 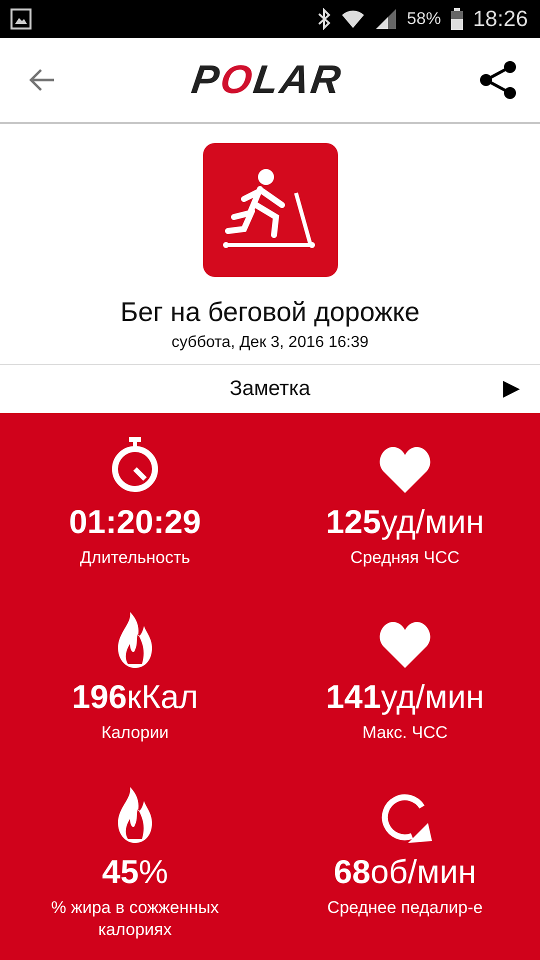 What do you see at coordinates (405, 908) in the screenshot?
I see `stat-label: Среднее педалир-е` at bounding box center [405, 908].